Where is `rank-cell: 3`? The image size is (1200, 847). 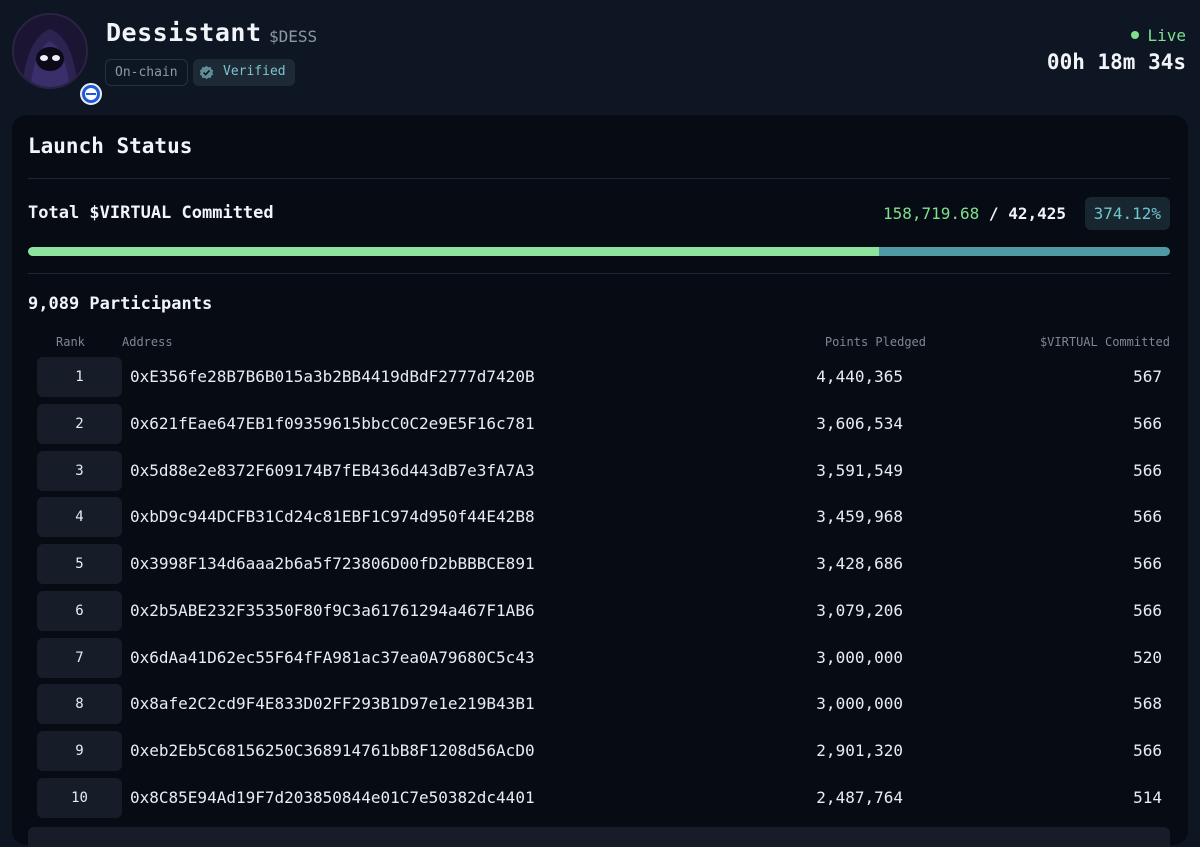 rank-cell: 3 is located at coordinates (79, 470).